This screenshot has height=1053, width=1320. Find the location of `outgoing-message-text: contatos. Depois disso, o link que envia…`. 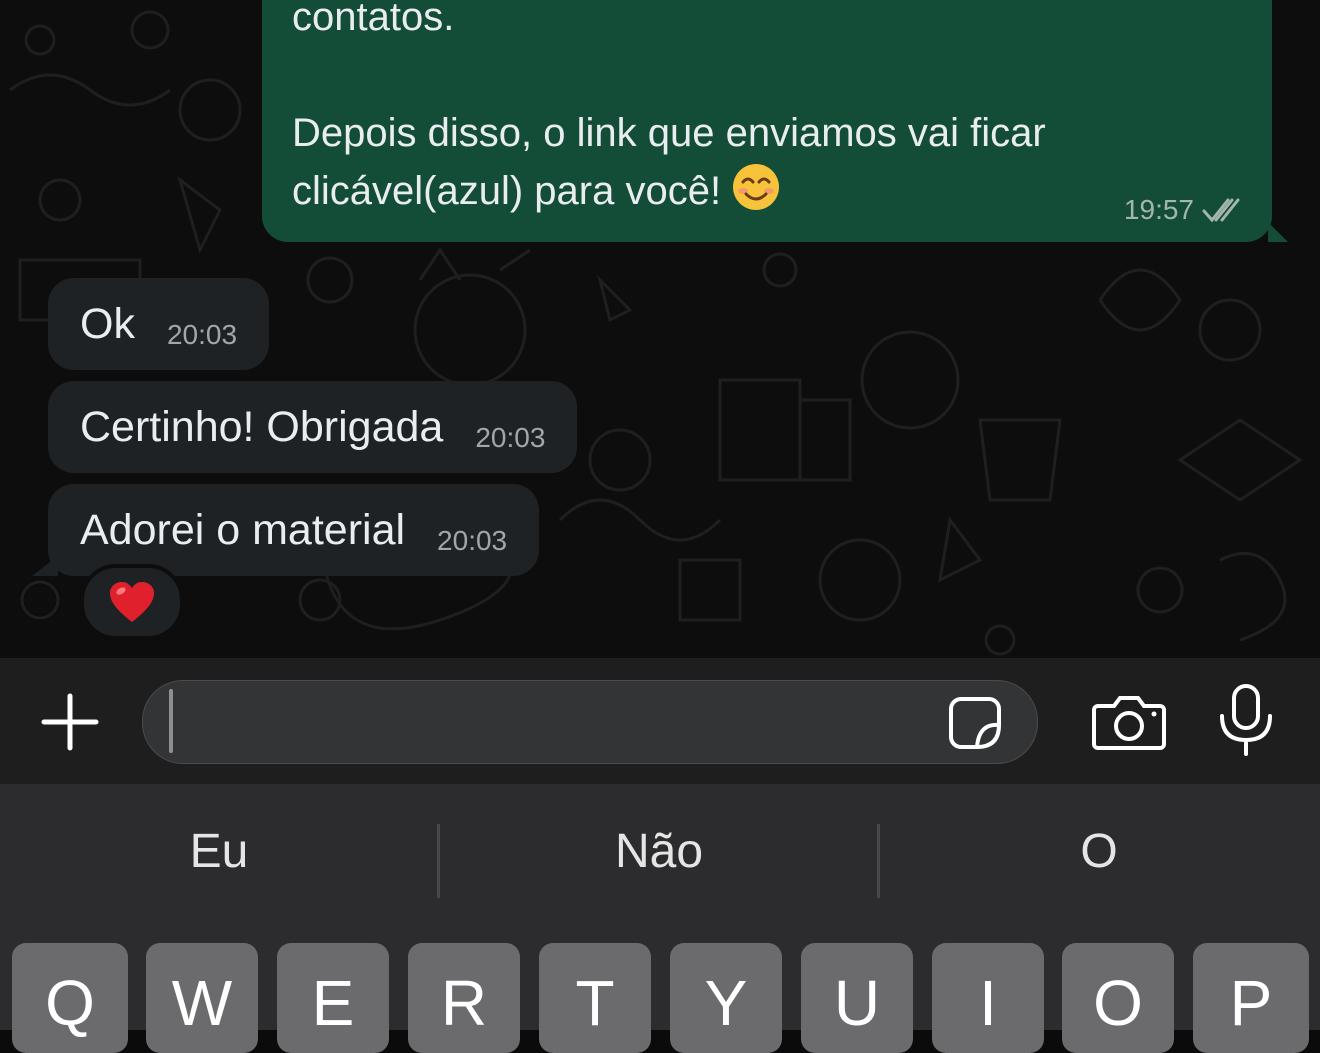

outgoing-message-text: contatos. Depois disso, o link que envia… is located at coordinates (742, 110).